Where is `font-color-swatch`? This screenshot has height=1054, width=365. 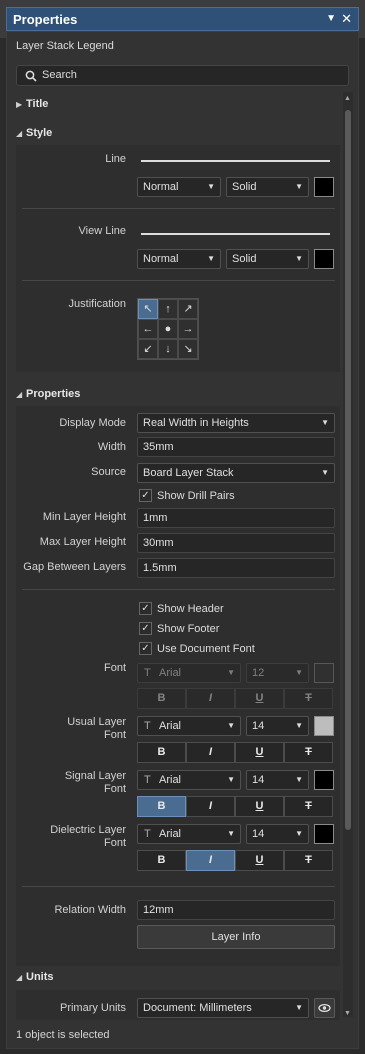 font-color-swatch is located at coordinates (324, 673).